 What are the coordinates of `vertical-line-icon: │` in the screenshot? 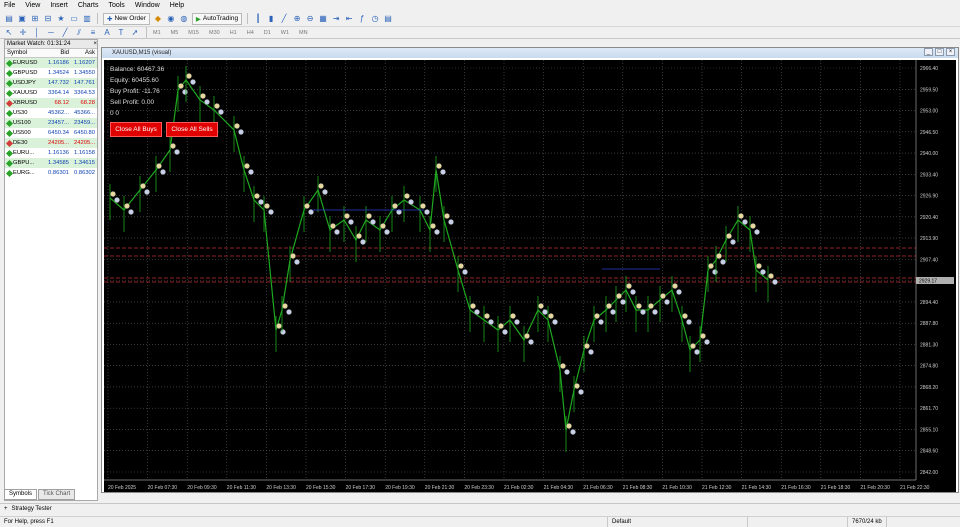 It's located at (37, 33).